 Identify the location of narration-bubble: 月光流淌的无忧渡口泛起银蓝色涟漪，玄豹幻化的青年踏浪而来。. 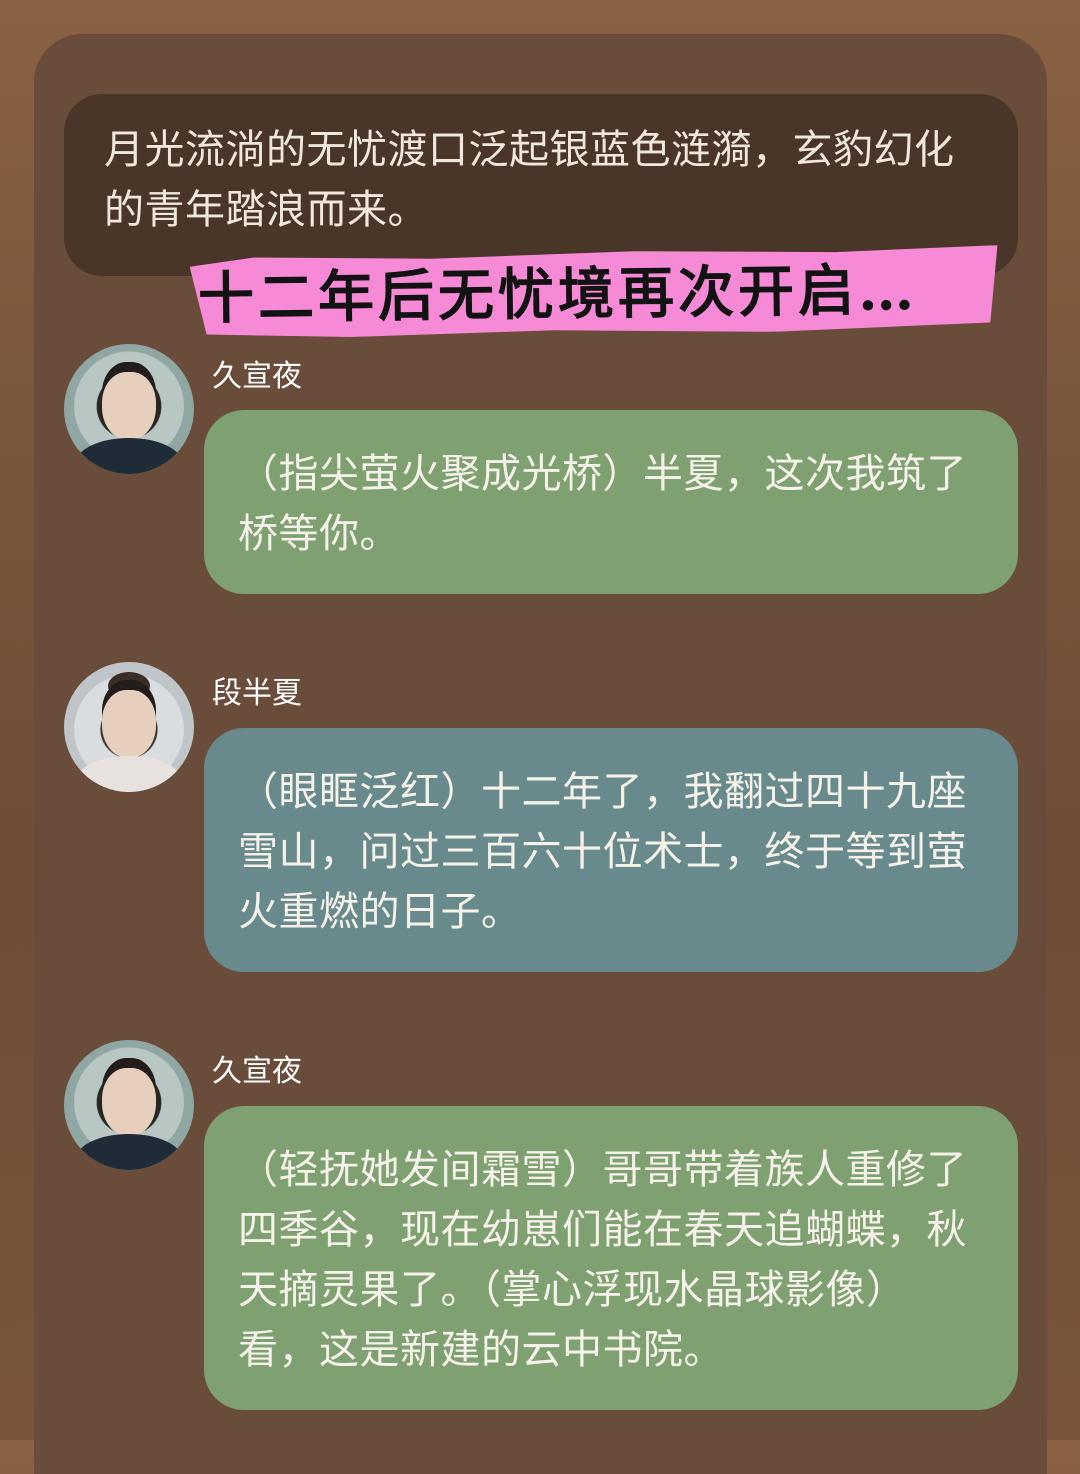
(541, 185).